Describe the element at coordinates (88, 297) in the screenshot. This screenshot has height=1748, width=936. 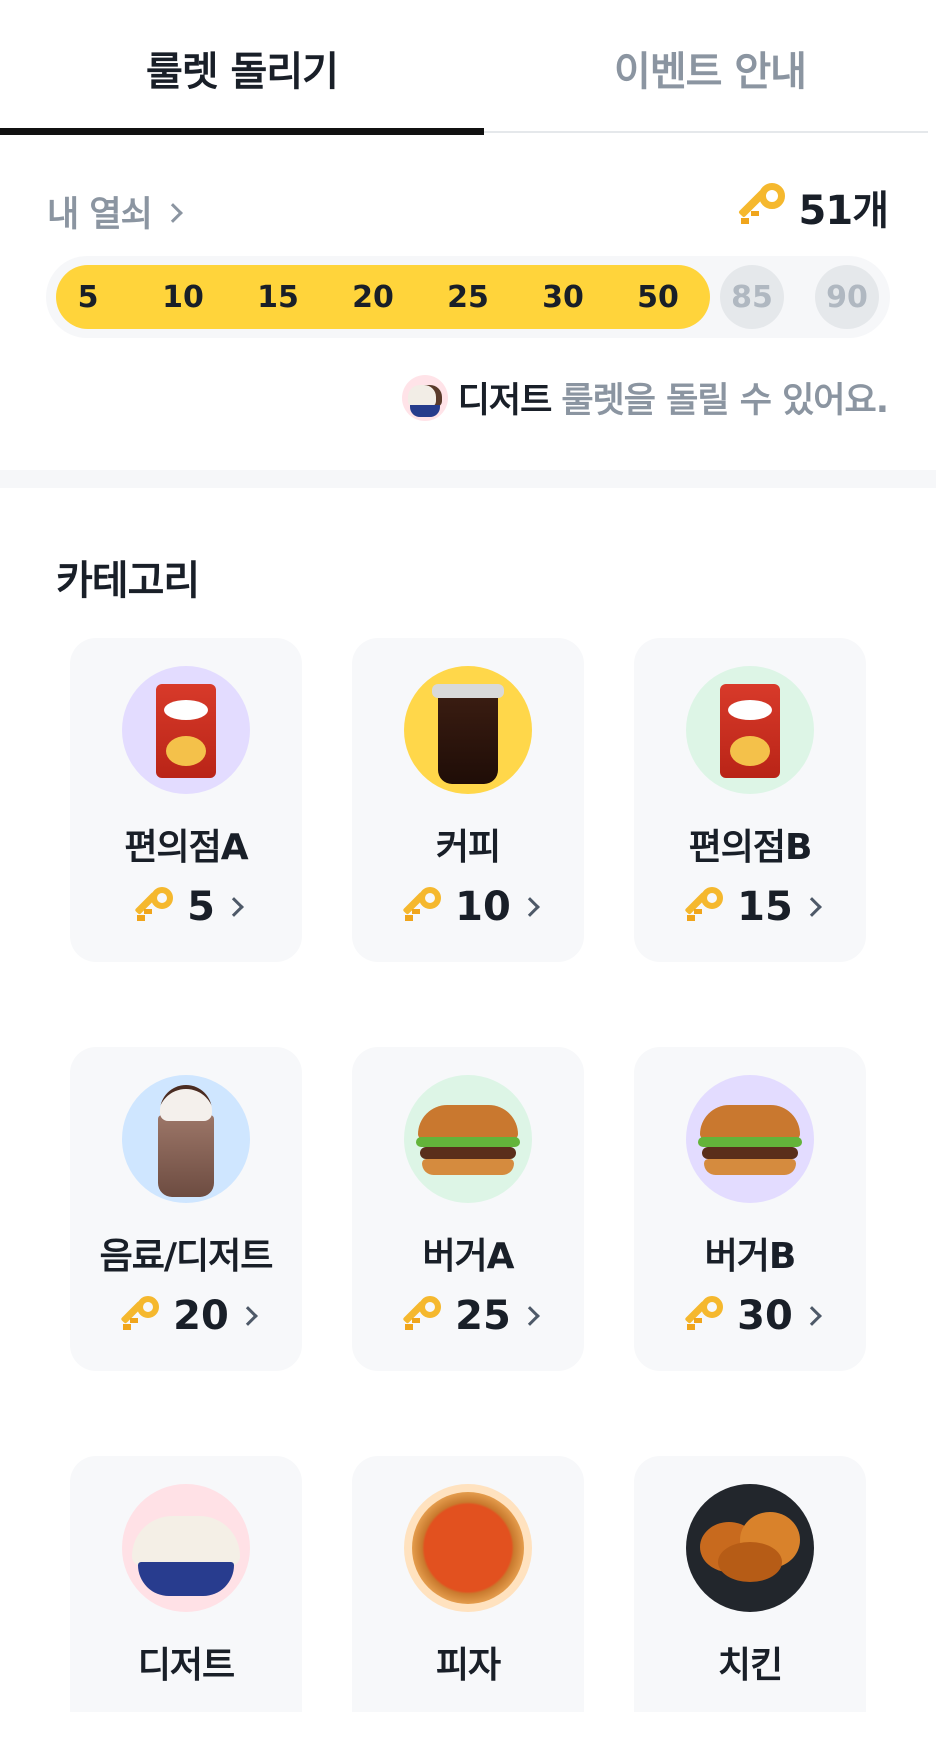
I see `progress-step: 5` at that location.